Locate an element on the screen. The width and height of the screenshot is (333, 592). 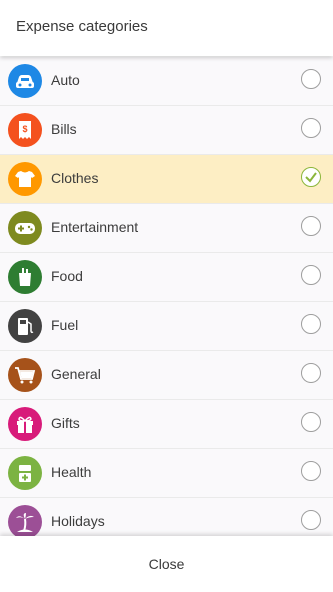
category-row-clothes: Clothes is located at coordinates (166, 179).